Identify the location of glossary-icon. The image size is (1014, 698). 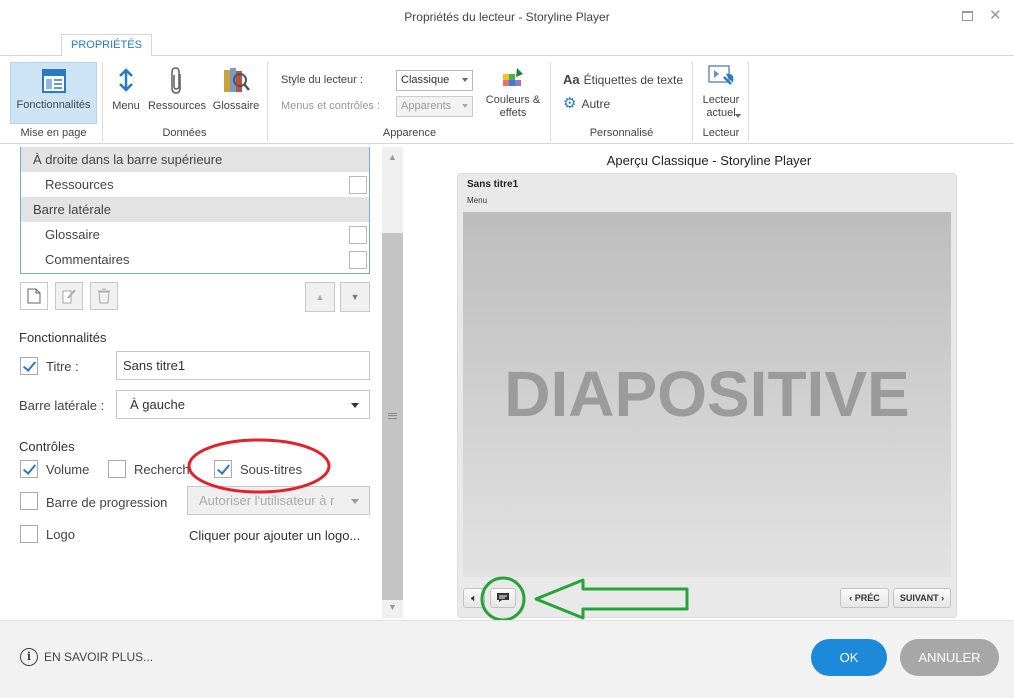
(236, 81).